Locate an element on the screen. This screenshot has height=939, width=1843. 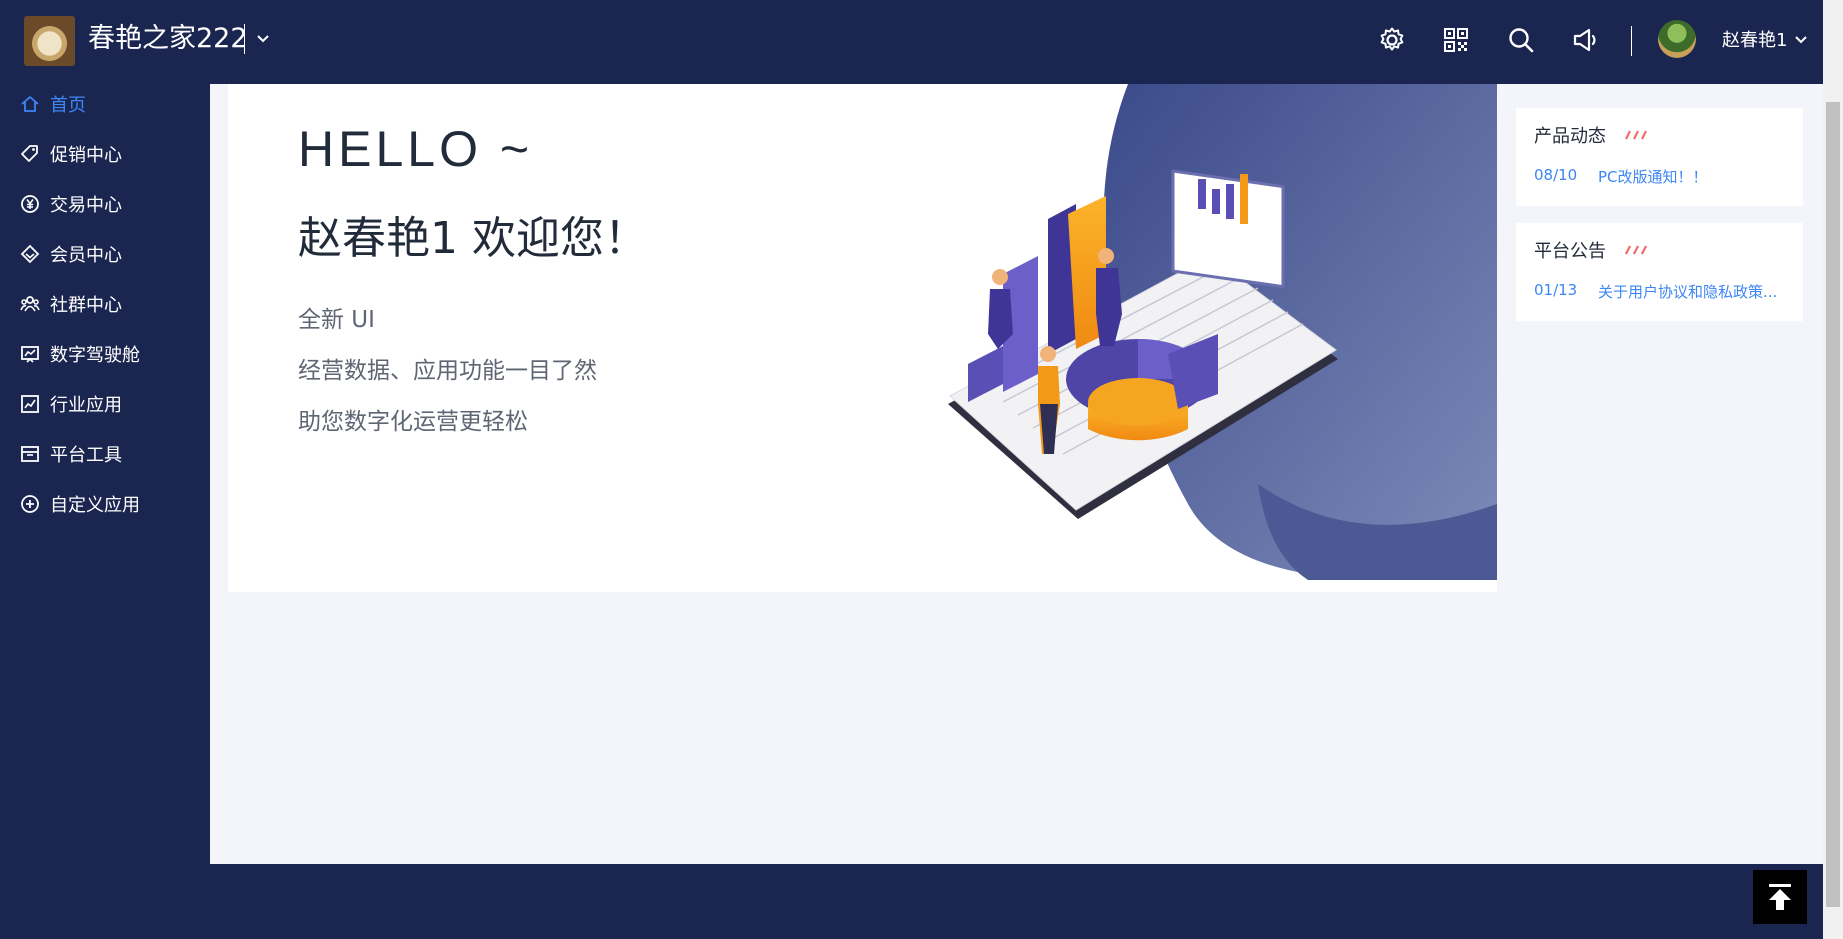
sidebar-item-label: 平台工具 is located at coordinates (86, 455).